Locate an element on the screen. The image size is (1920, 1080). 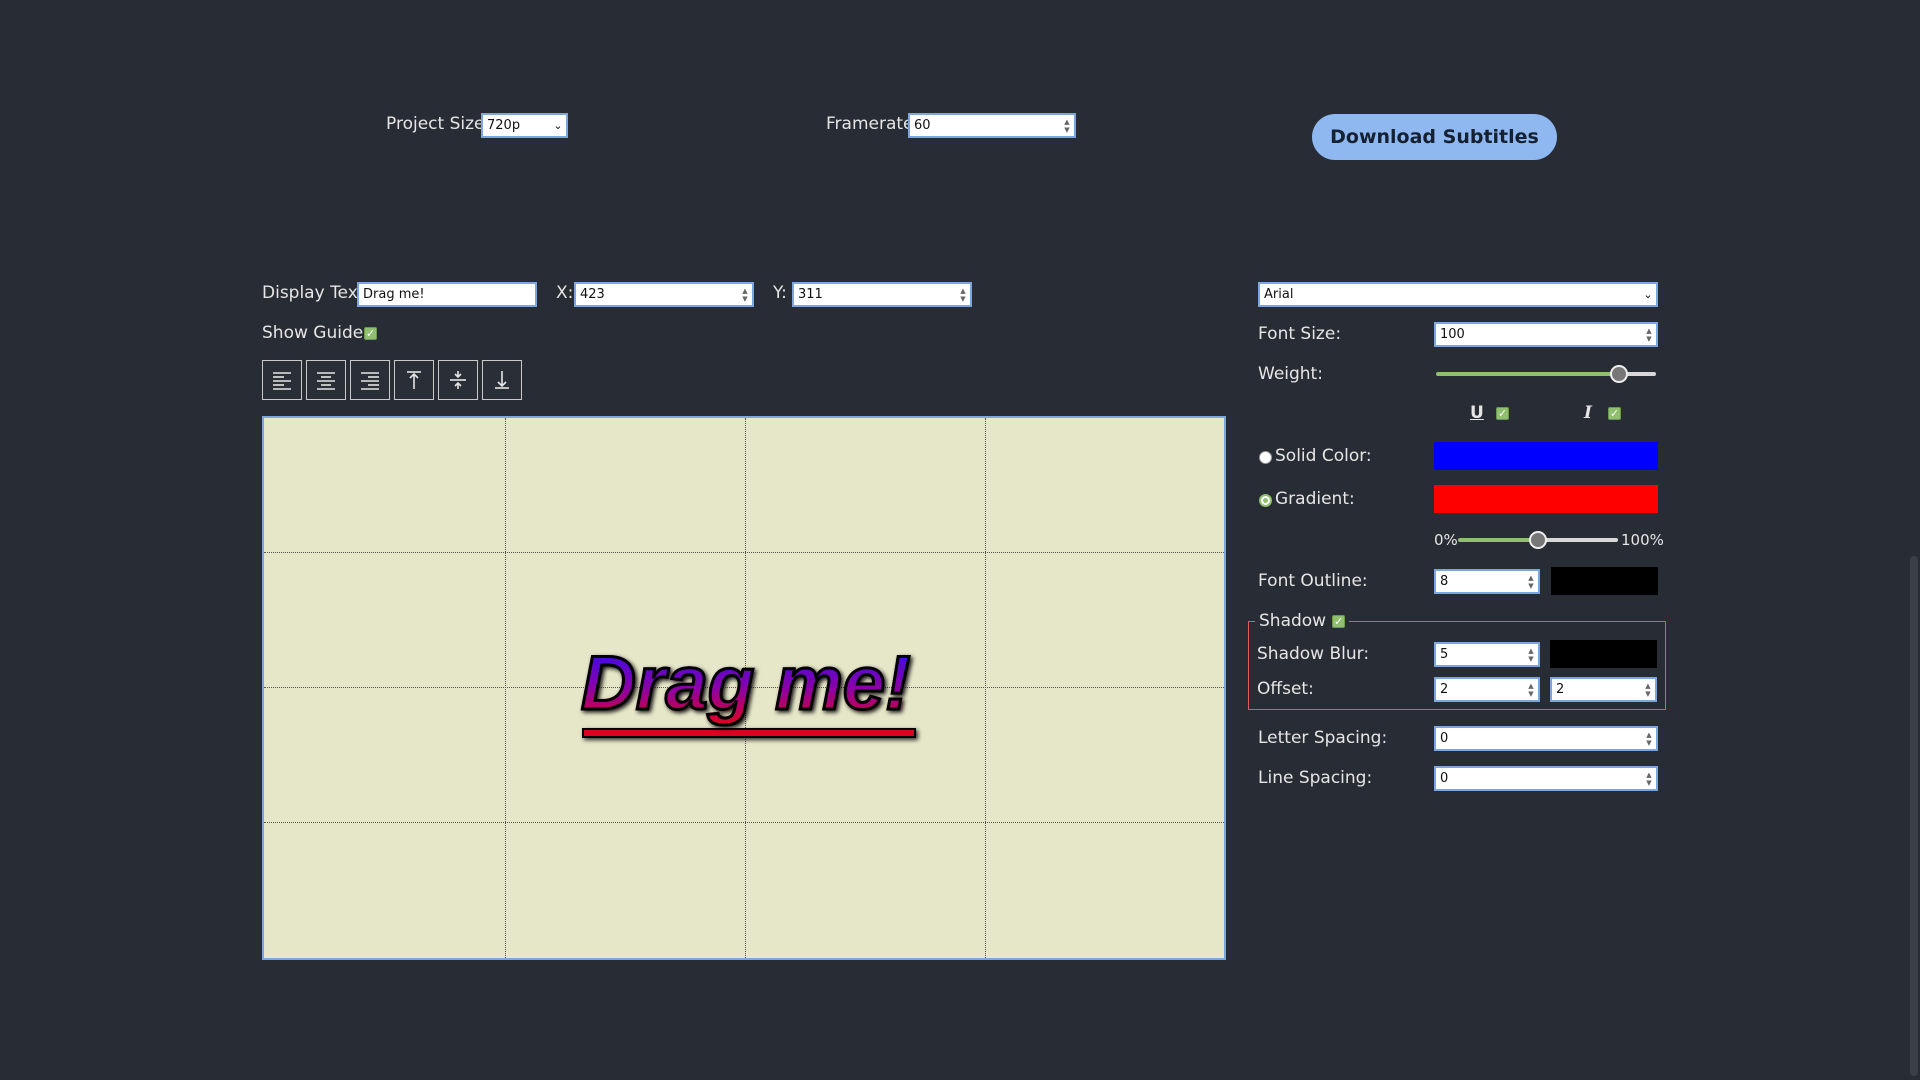
font-size-value: 100 is located at coordinates (1452, 334).